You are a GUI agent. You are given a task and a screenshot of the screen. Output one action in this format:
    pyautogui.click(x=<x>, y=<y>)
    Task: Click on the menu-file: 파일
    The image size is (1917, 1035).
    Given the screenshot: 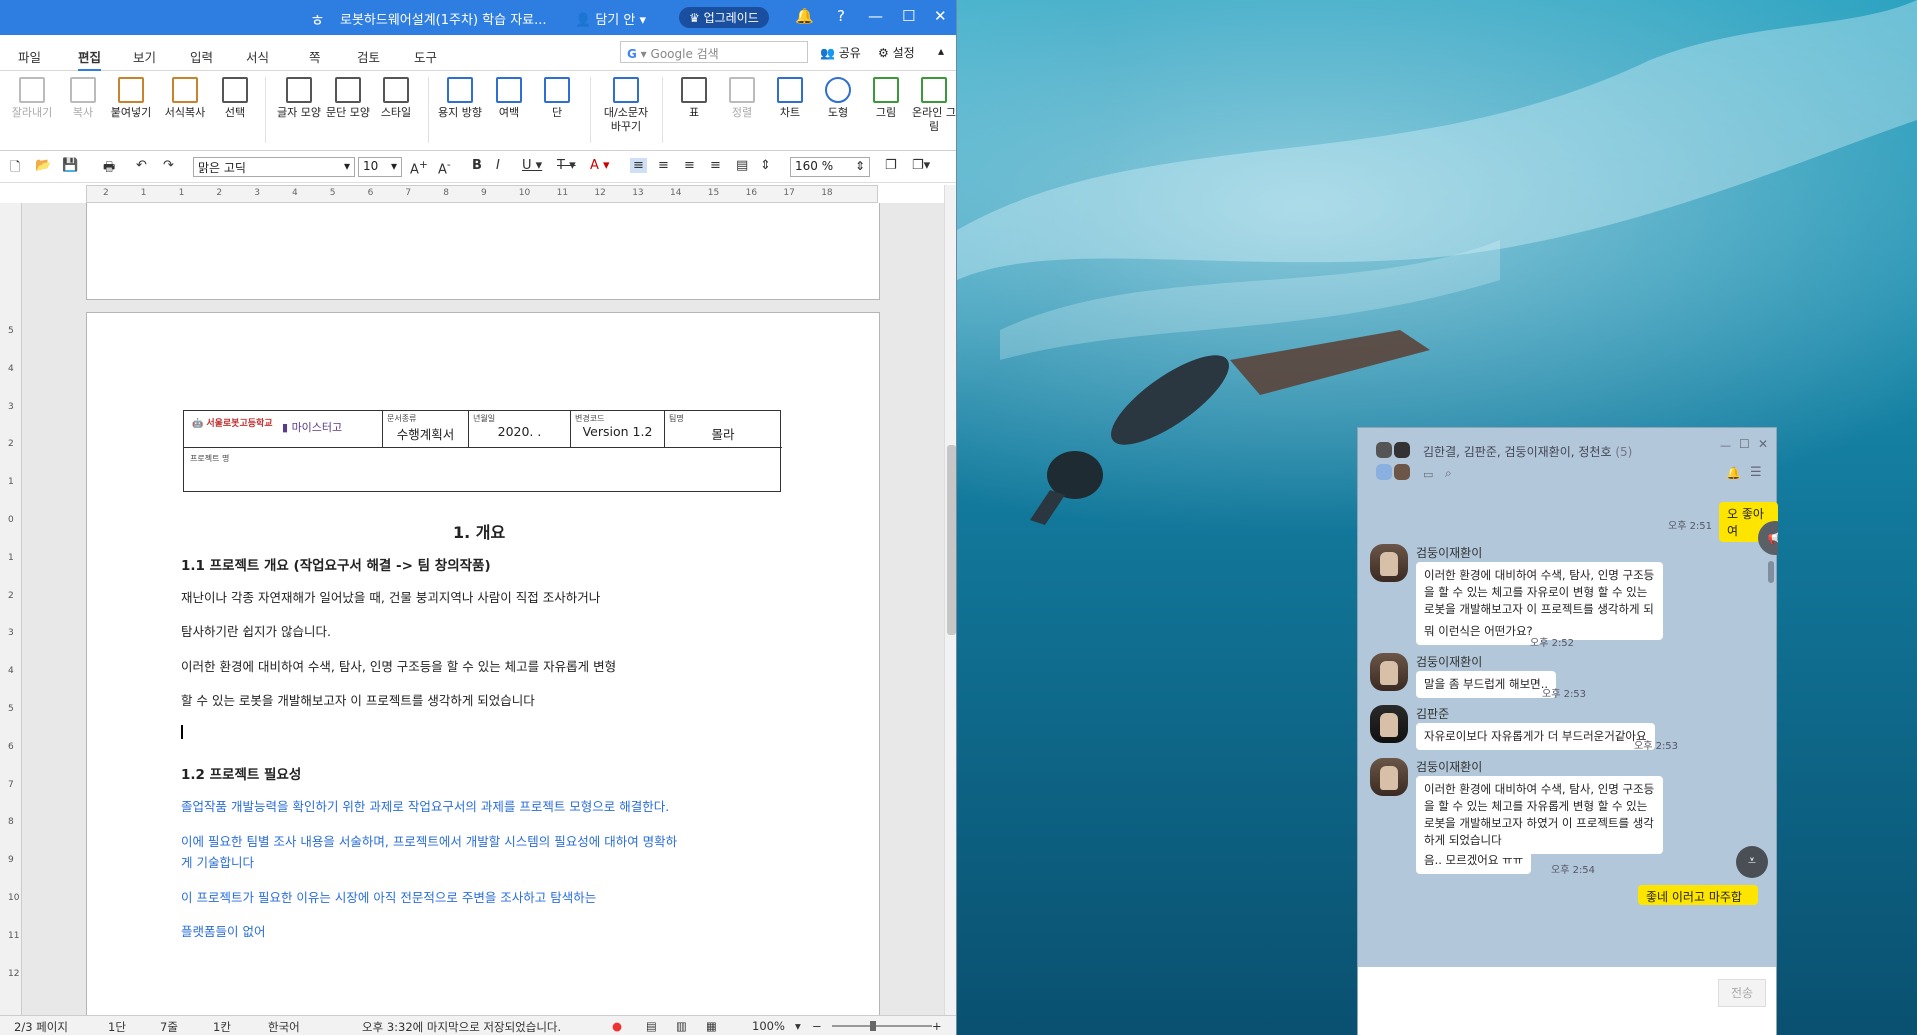 What is the action you would take?
    pyautogui.click(x=29, y=56)
    